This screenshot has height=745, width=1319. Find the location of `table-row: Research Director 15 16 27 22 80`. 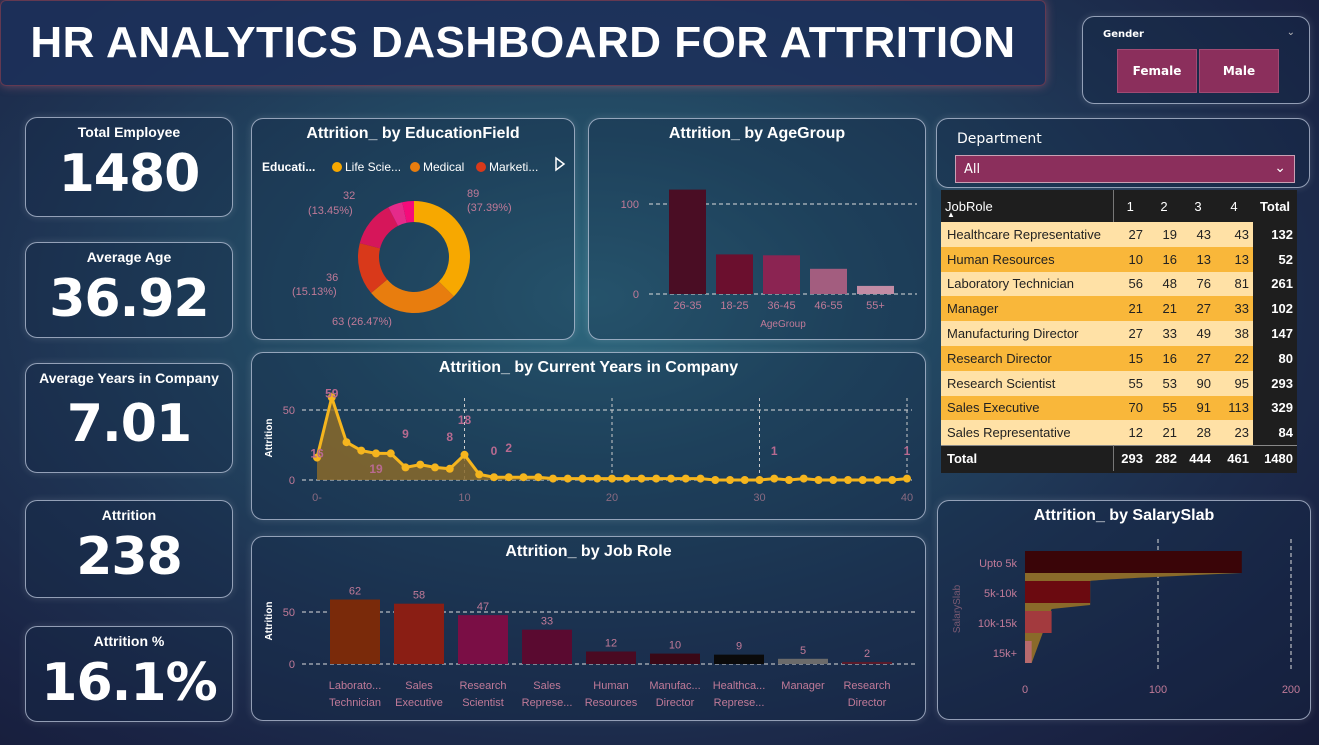

table-row: Research Director 15 16 27 22 80 is located at coordinates (1119, 358).